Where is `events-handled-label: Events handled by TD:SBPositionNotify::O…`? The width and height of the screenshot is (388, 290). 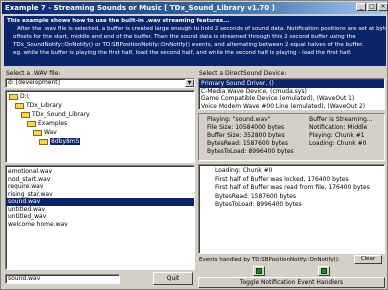 events-handled-label: Events handled by TD:SBPositionNotify::O… is located at coordinates (269, 260).